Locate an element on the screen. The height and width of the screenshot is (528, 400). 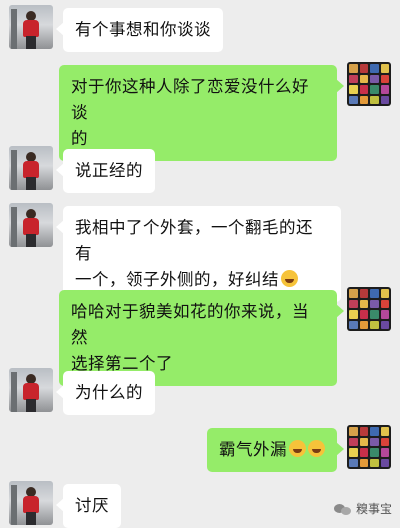
message-bubble: 为什么的 is located at coordinates (105, 393).